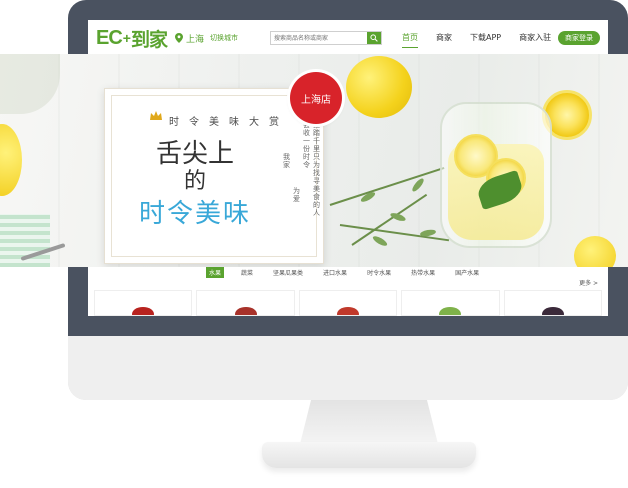  What do you see at coordinates (379, 87) in the screenshot?
I see `lemon-image` at bounding box center [379, 87].